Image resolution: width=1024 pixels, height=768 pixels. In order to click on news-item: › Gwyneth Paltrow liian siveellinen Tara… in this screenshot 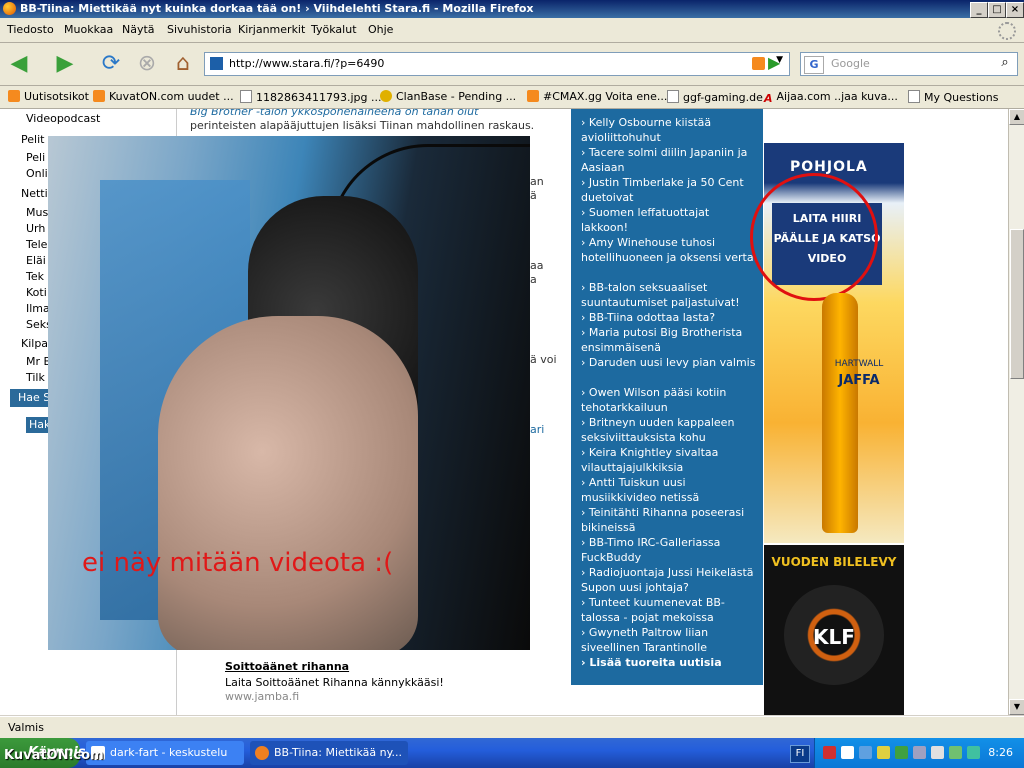, I will do `click(670, 640)`.